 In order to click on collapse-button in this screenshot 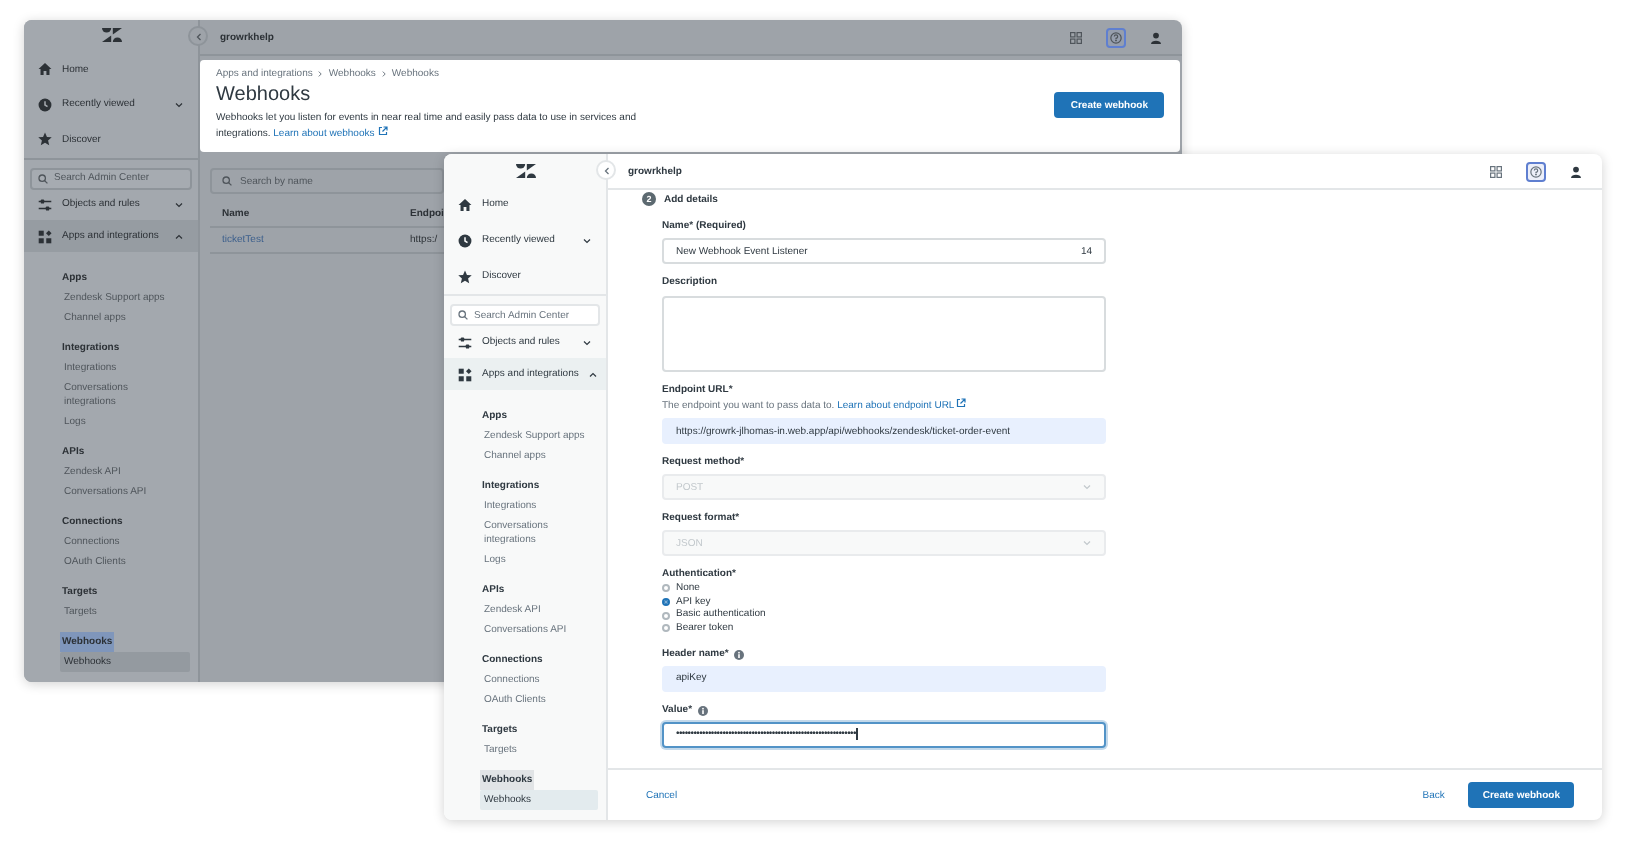, I will do `click(198, 36)`.